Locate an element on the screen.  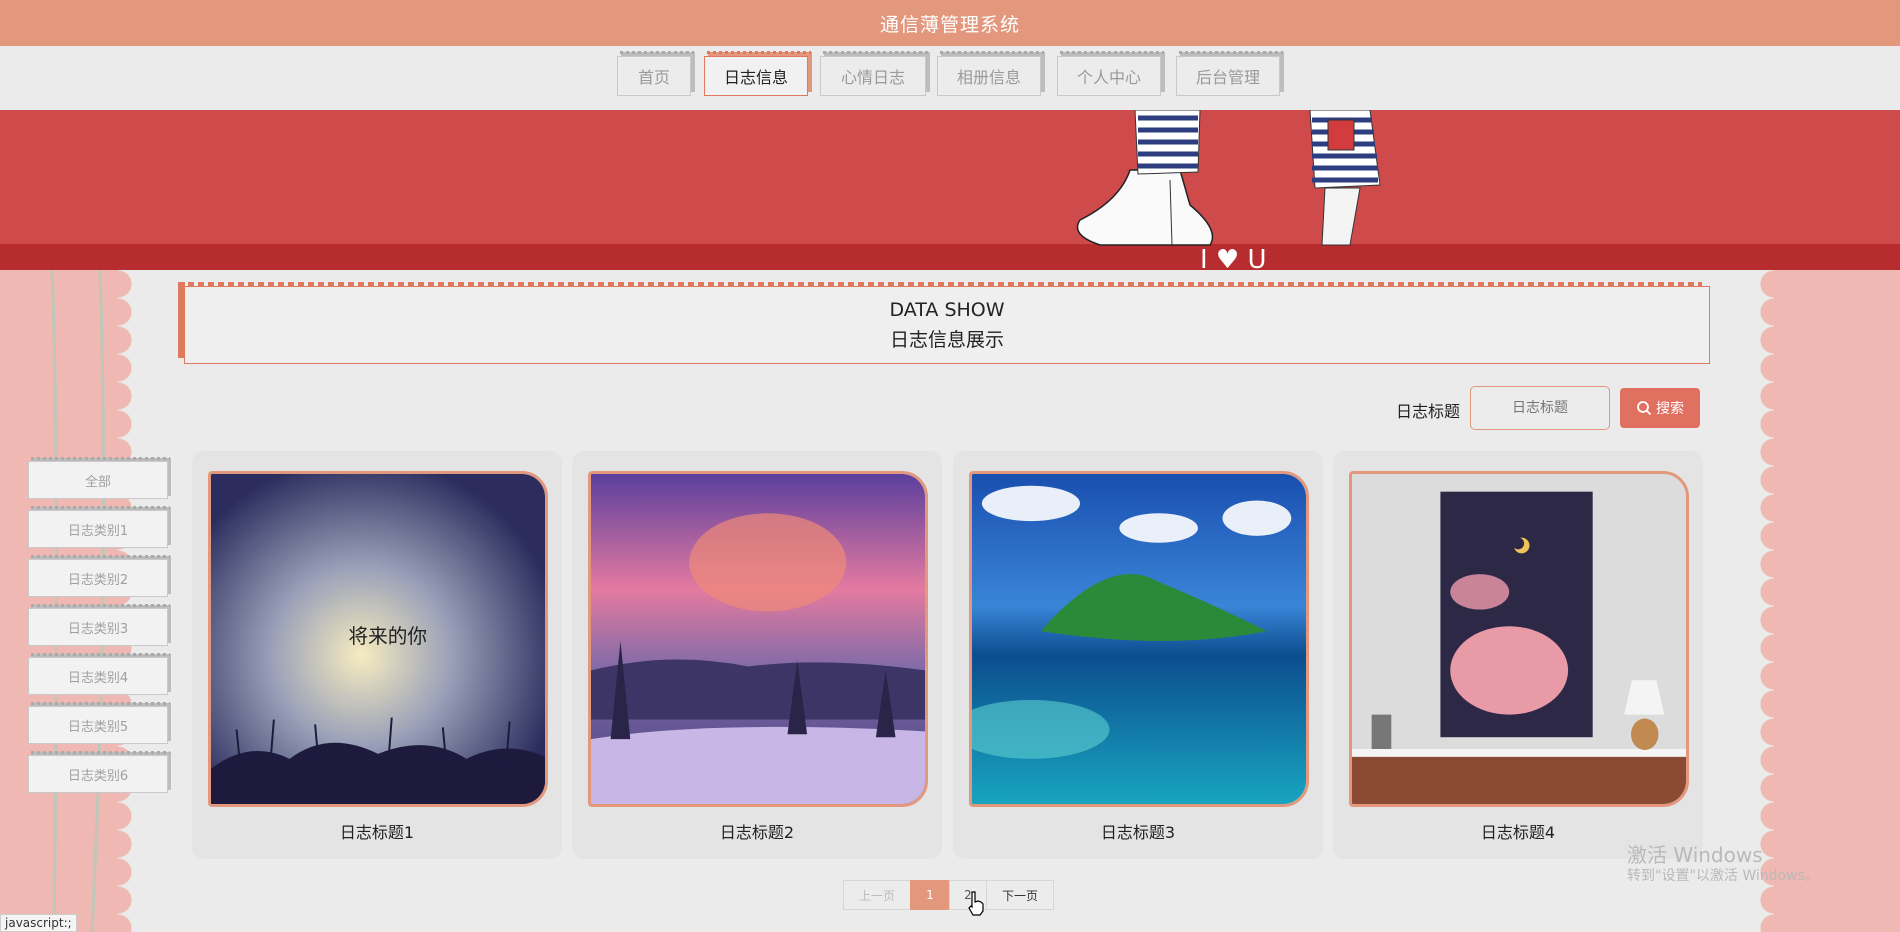
poster-image is located at coordinates (1519, 639).